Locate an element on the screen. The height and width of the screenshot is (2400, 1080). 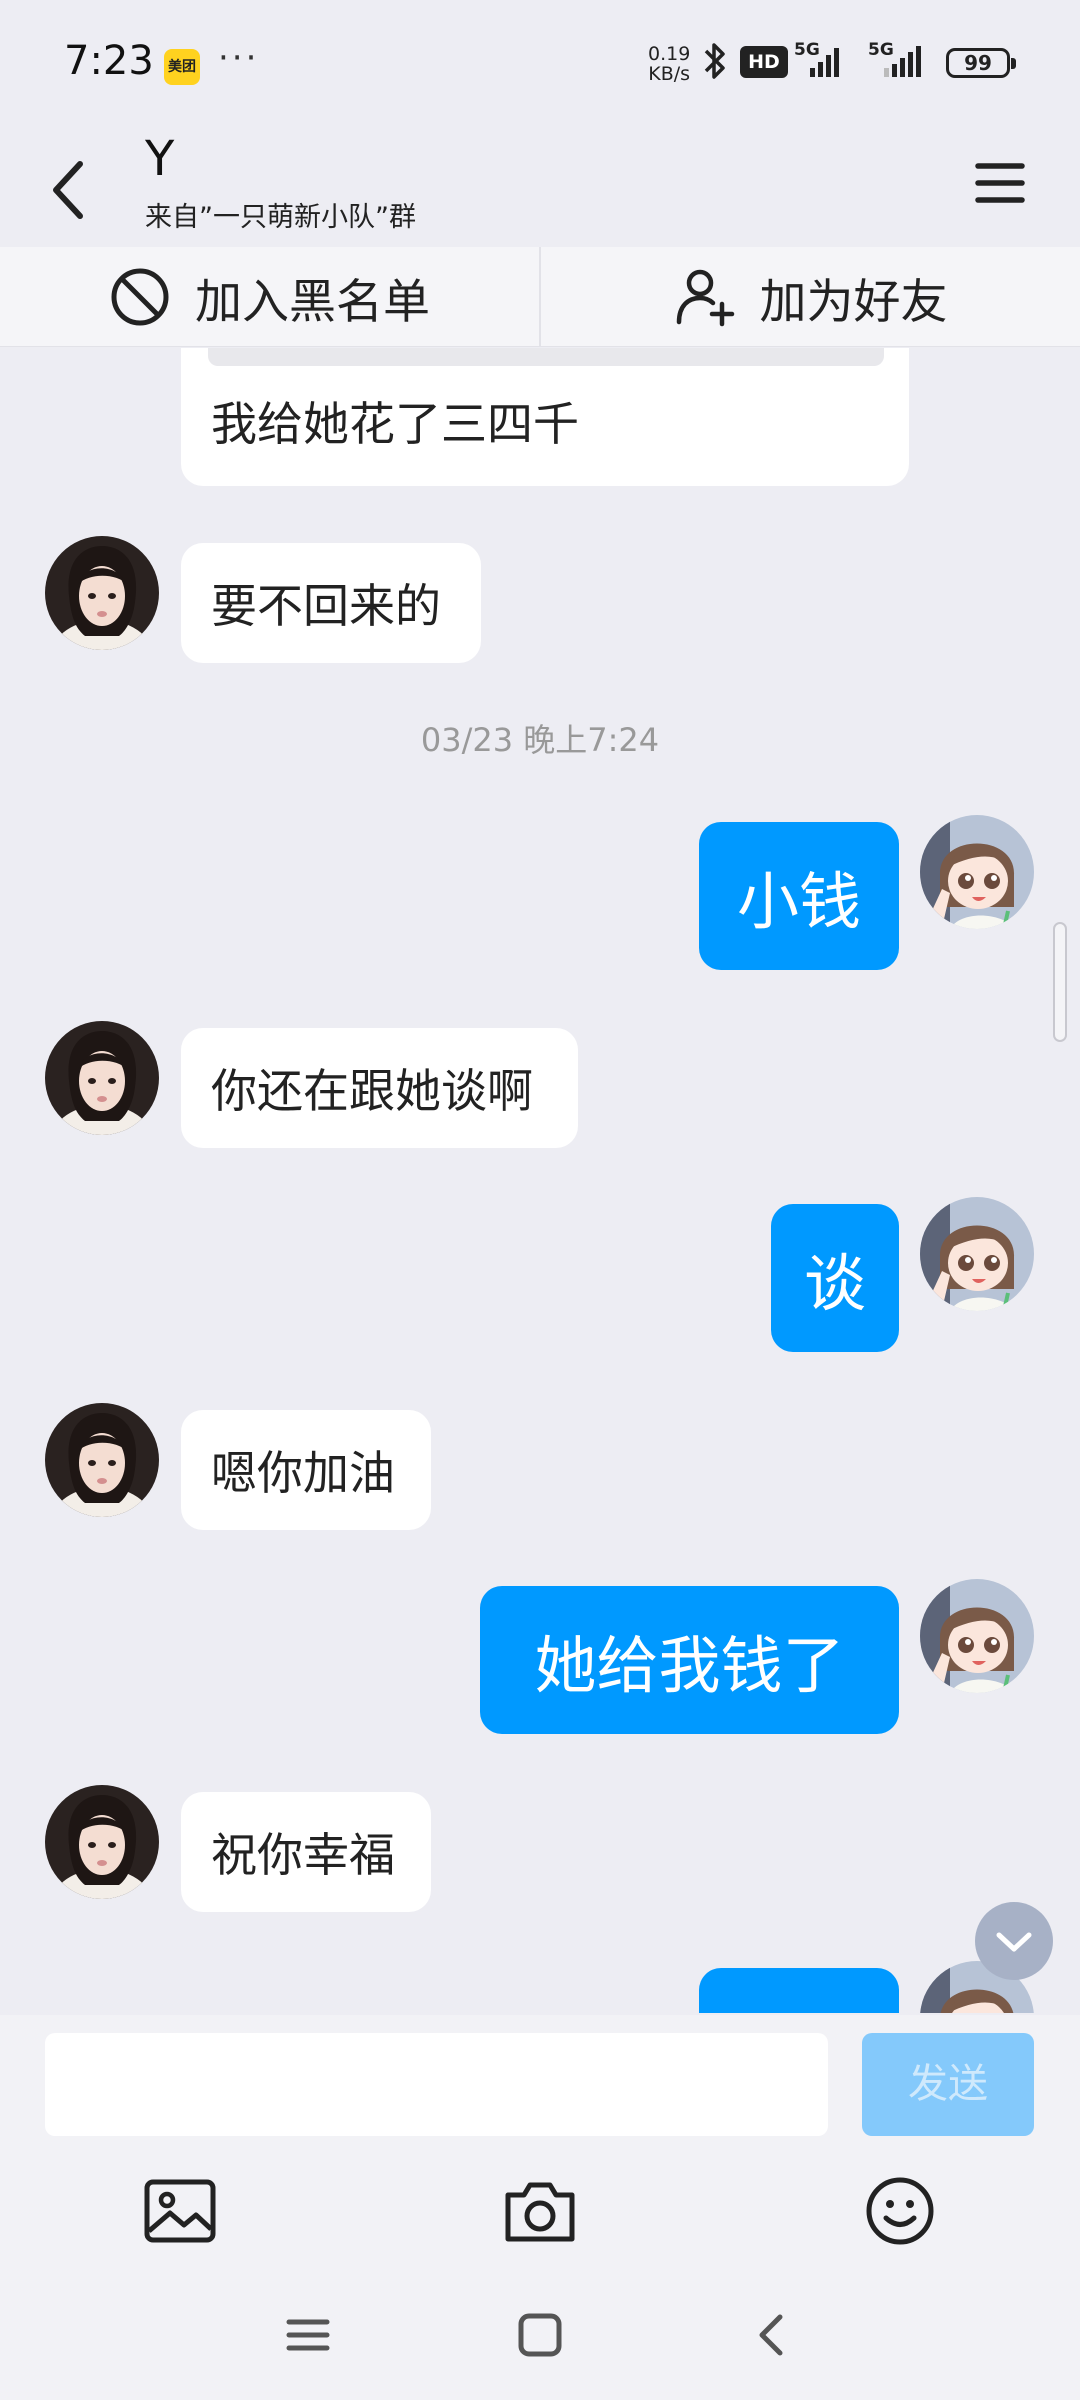
scrollbar is located at coordinates (1060, 982).